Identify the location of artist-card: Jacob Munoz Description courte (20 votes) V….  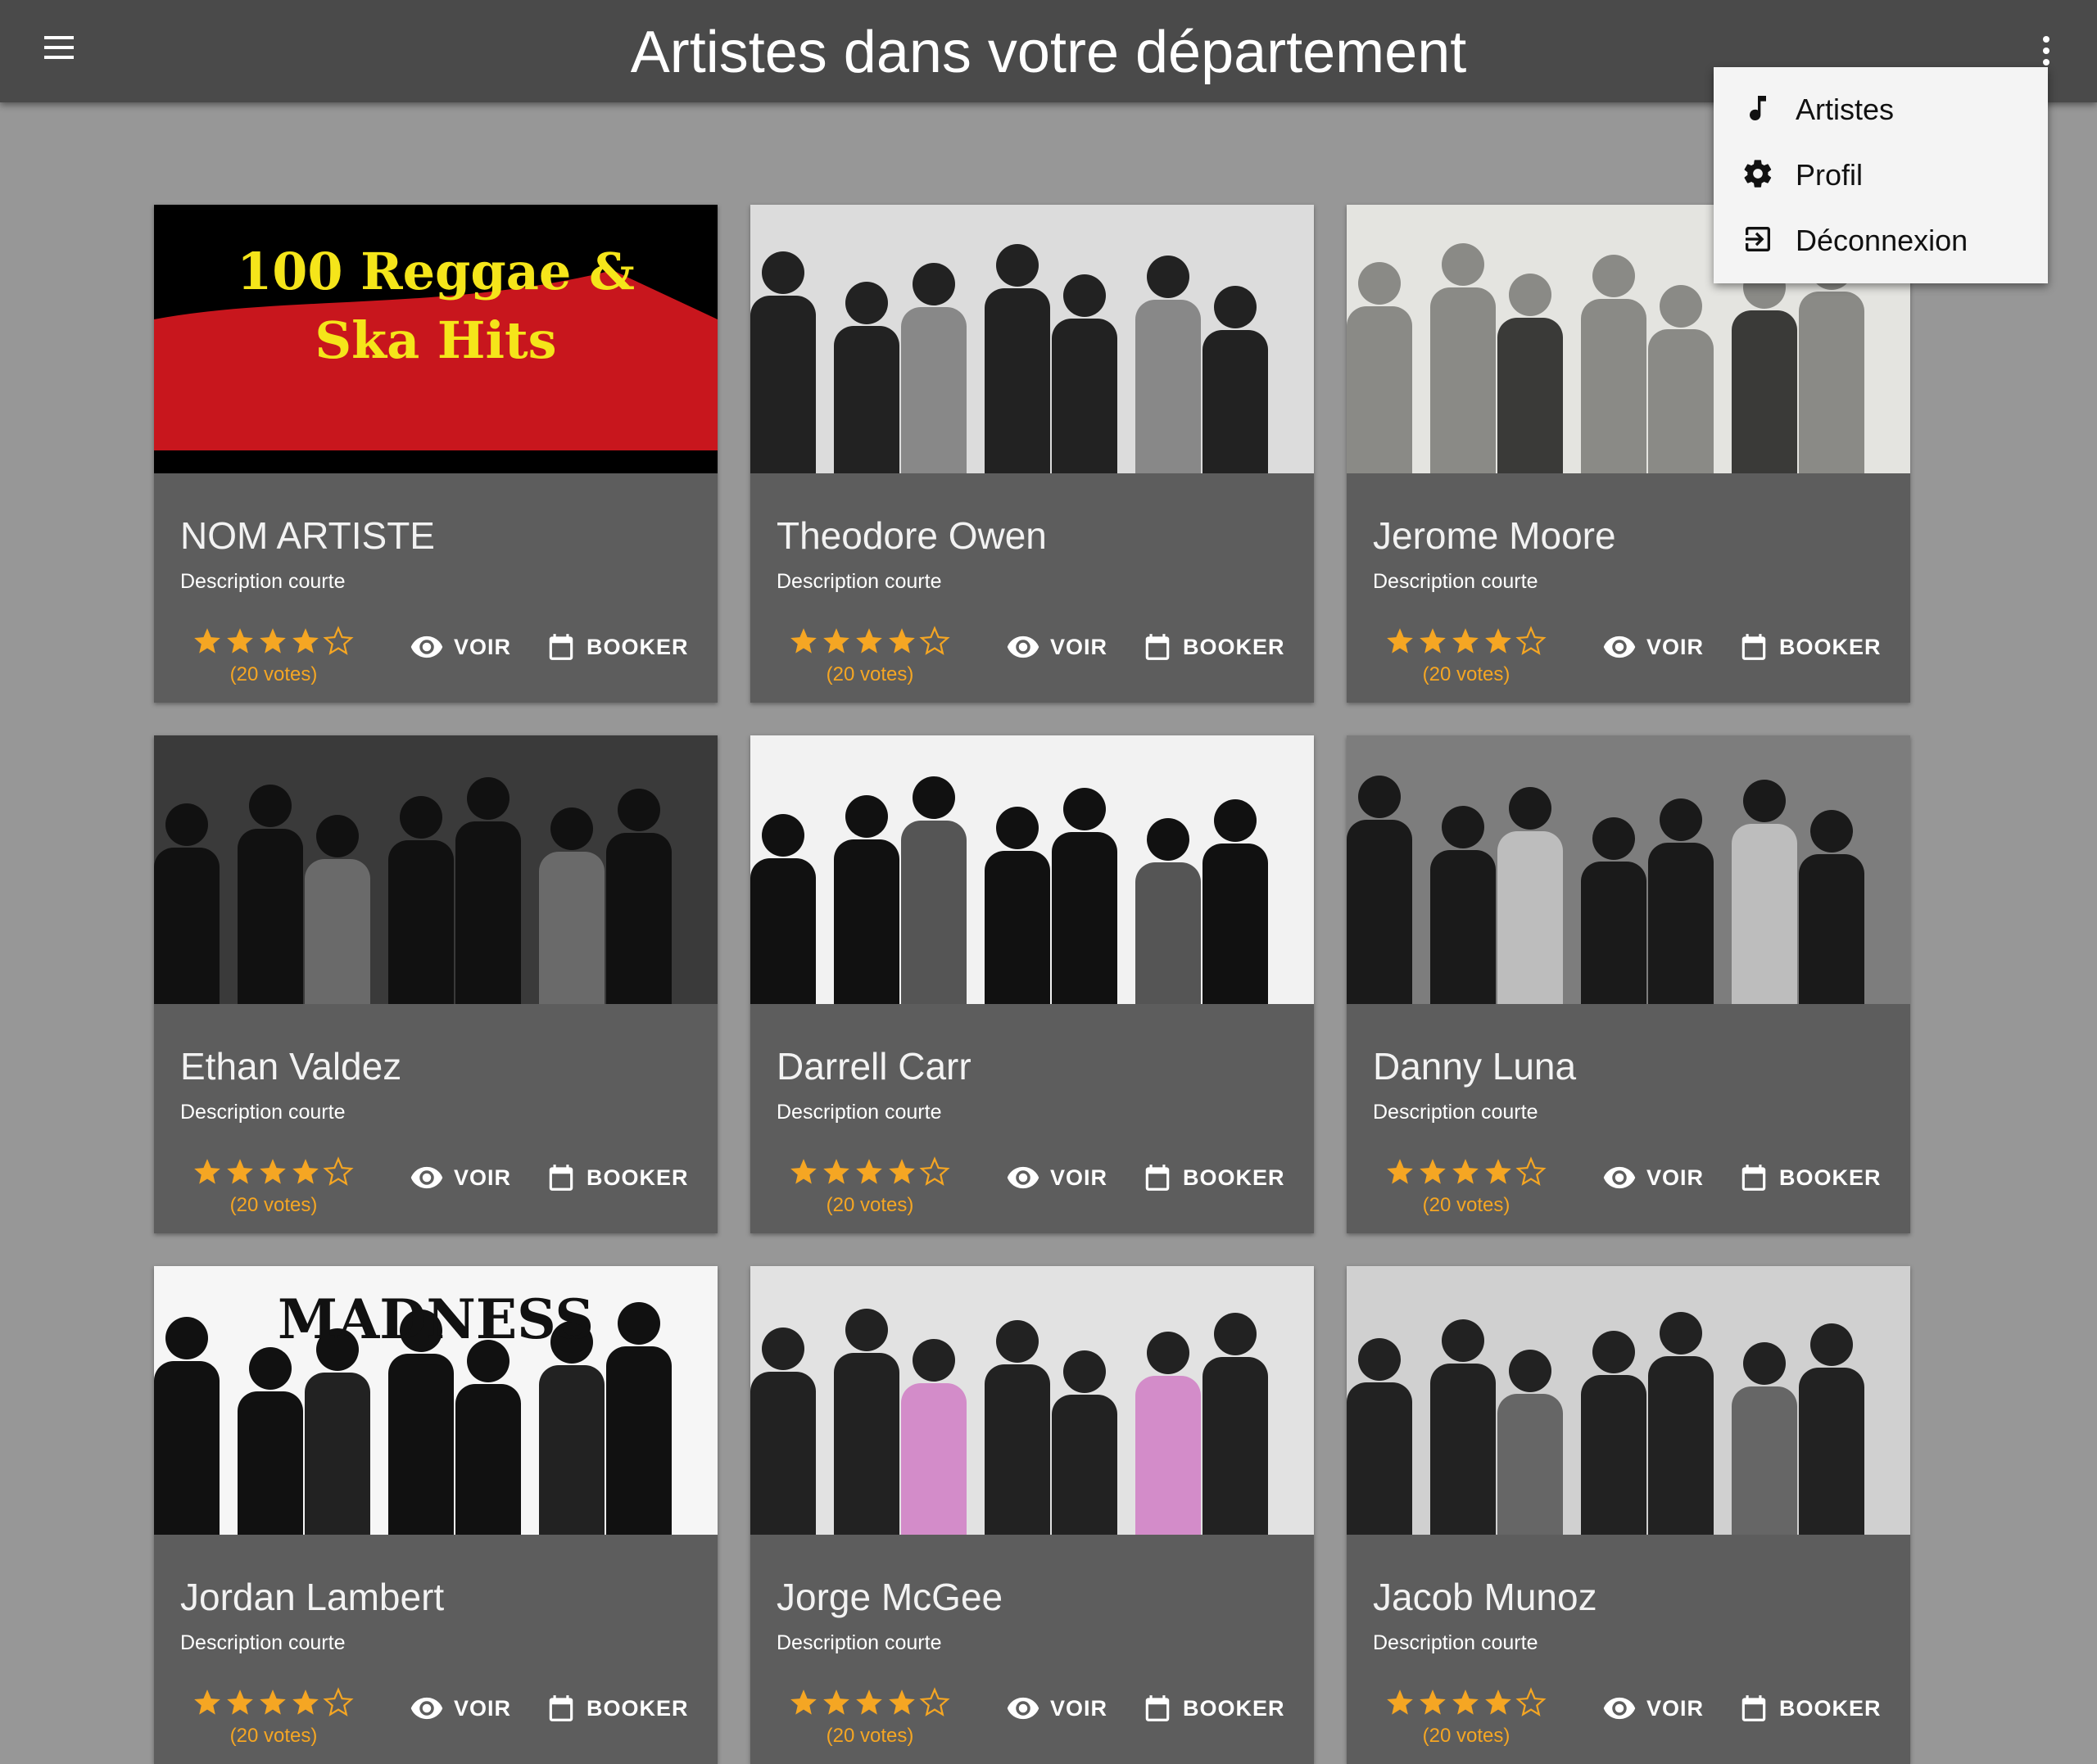
(1628, 1515).